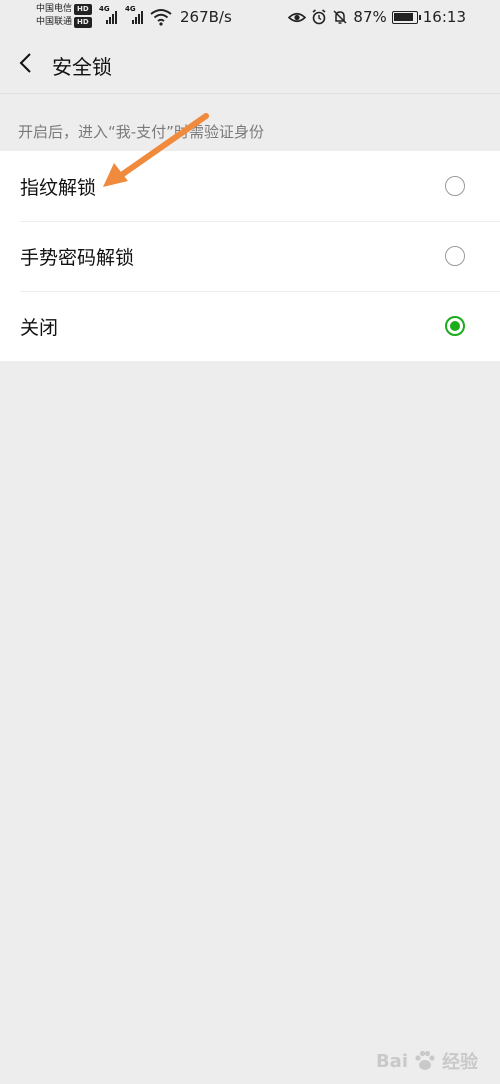 This screenshot has width=500, height=1084. I want to click on bell-muted-icon, so click(340, 17).